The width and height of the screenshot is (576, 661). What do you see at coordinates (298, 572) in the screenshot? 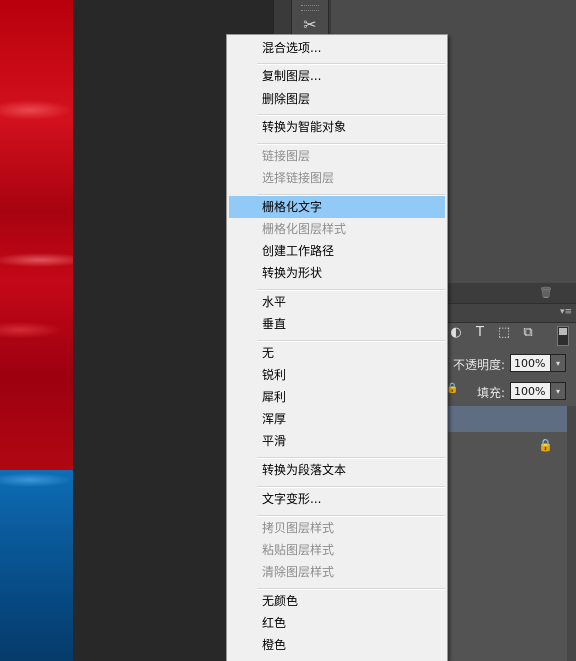
I see `menu-item: 清除图层样式` at bounding box center [298, 572].